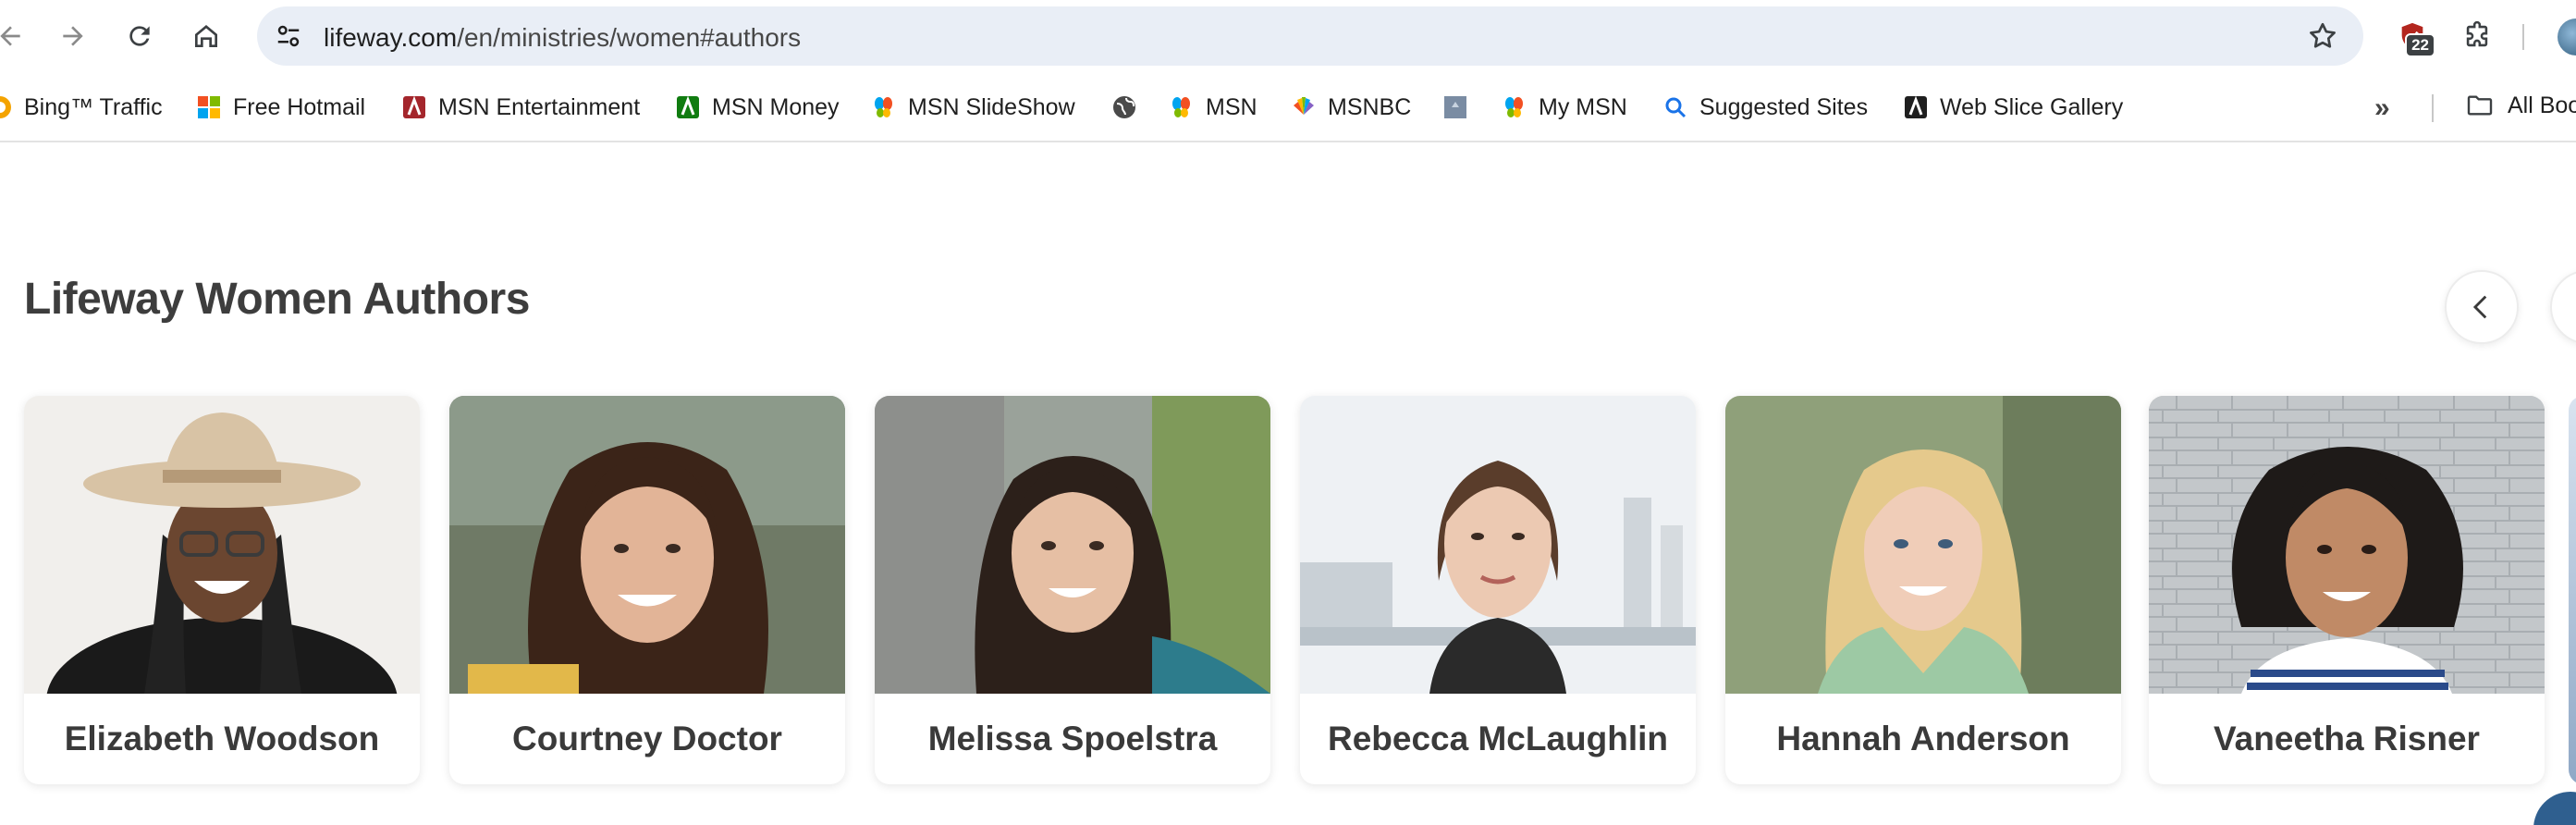 This screenshot has width=2576, height=825. I want to click on msn-money-icon, so click(688, 107).